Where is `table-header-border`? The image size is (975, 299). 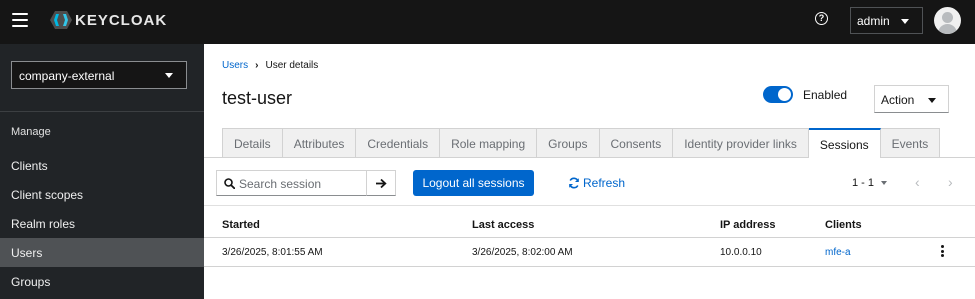
table-header-border is located at coordinates (589, 237).